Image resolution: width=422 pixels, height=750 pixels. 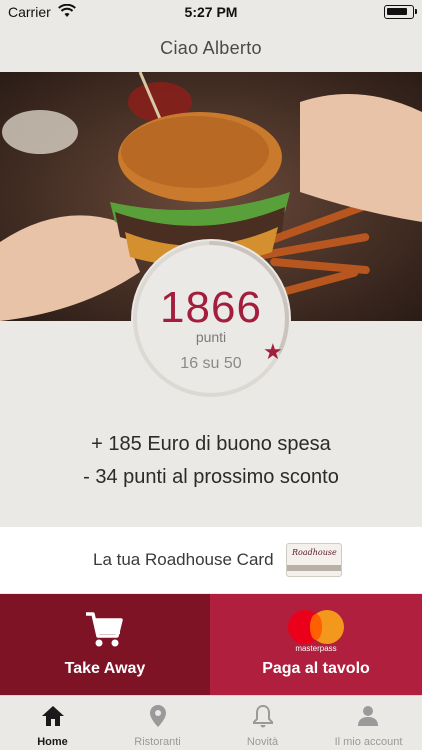 I want to click on takeaway-button: Take Away, so click(x=105, y=644).